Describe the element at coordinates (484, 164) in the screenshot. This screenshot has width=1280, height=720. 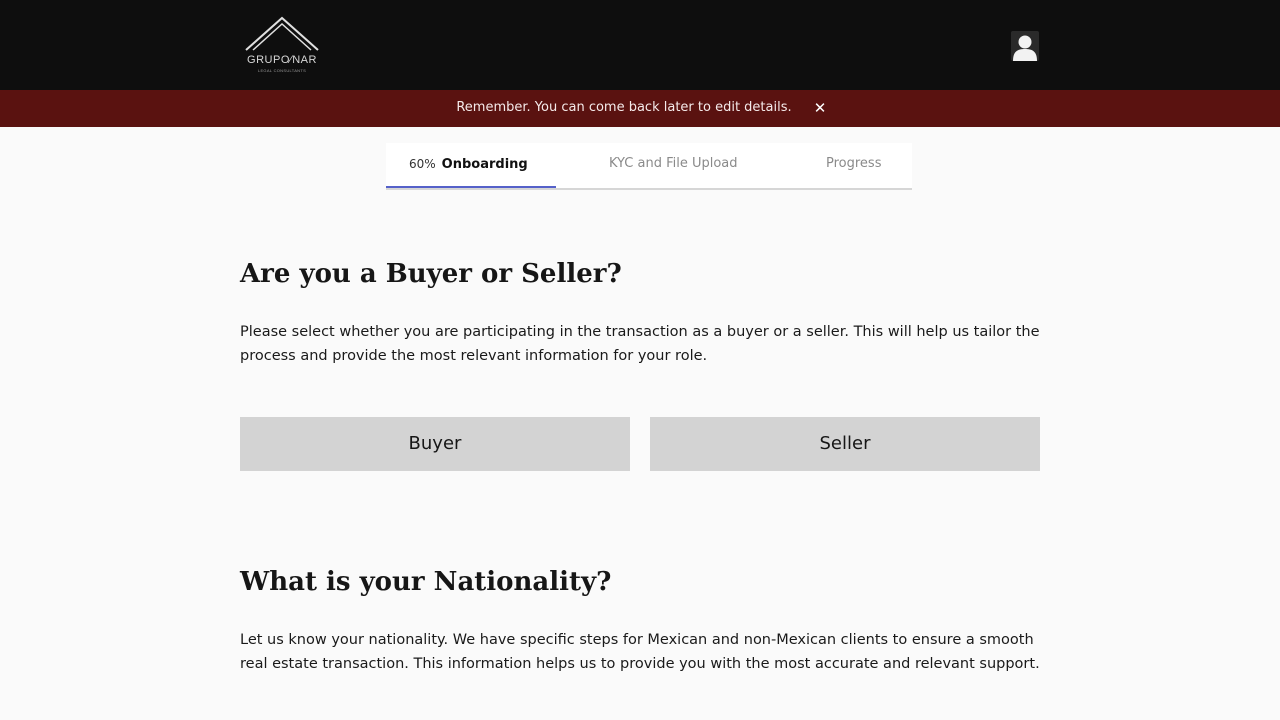
I see `tab-onboarding-label: Onboarding` at that location.